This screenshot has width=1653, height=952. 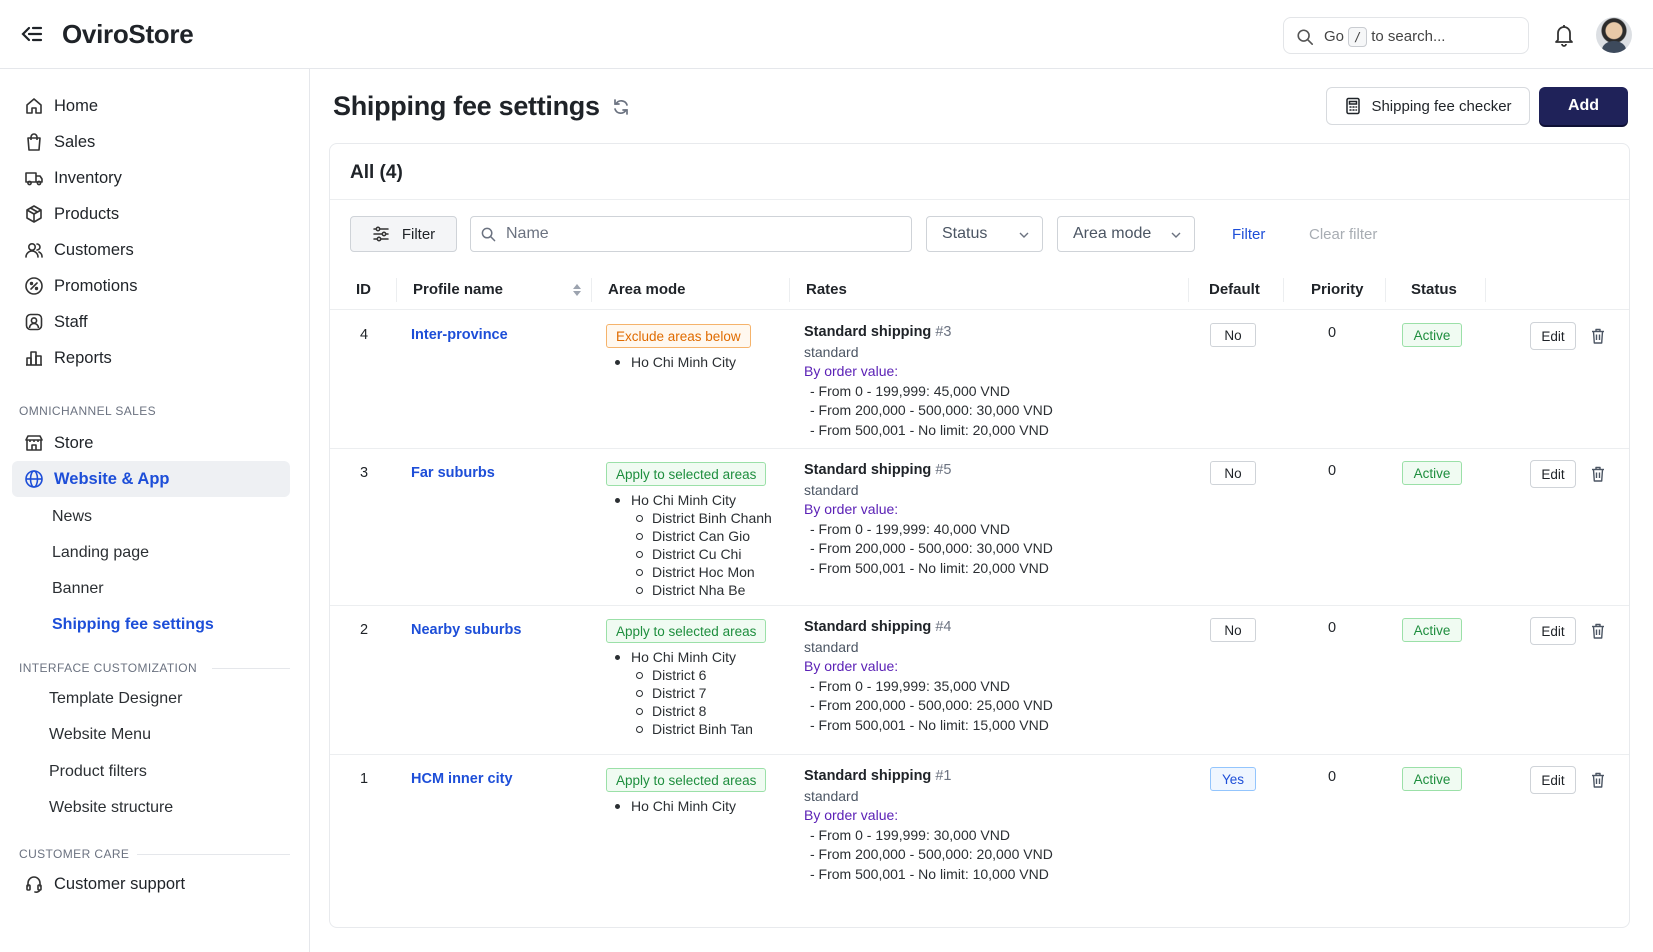 I want to click on name-search-input, so click(x=691, y=234).